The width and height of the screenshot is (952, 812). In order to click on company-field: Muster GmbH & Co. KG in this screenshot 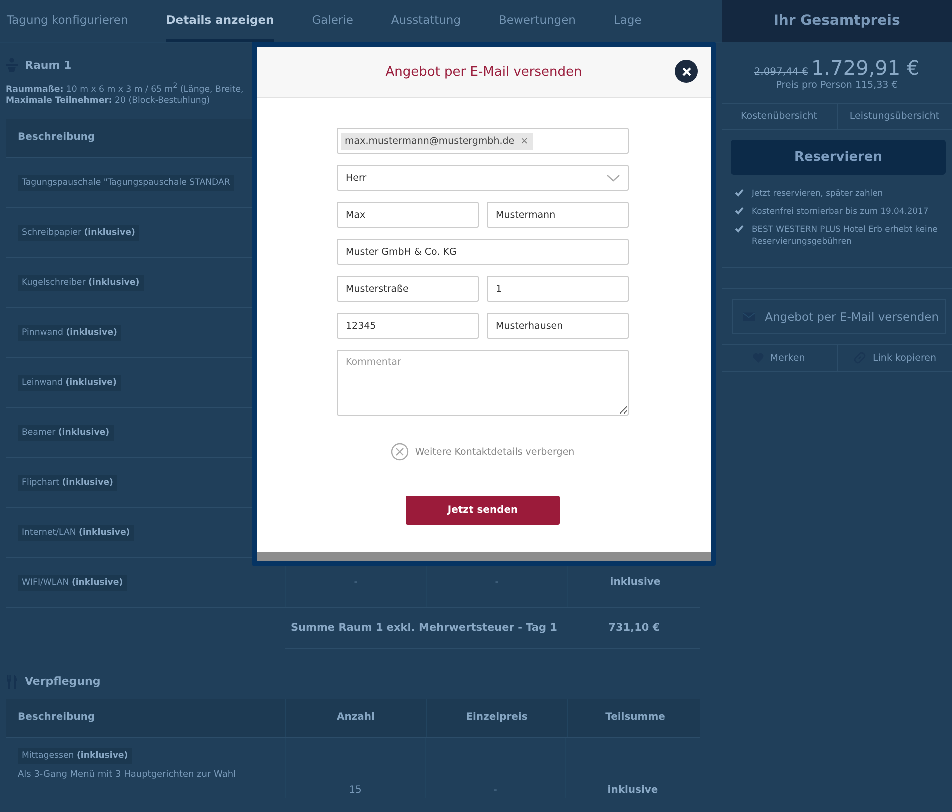, I will do `click(483, 252)`.